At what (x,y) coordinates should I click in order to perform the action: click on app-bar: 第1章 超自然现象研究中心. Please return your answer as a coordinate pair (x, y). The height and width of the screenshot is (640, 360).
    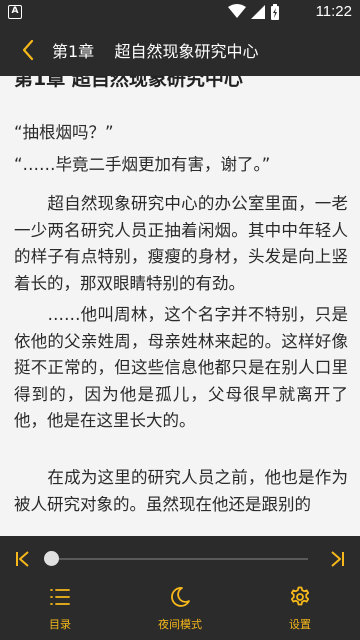
    Looking at the image, I should click on (180, 50).